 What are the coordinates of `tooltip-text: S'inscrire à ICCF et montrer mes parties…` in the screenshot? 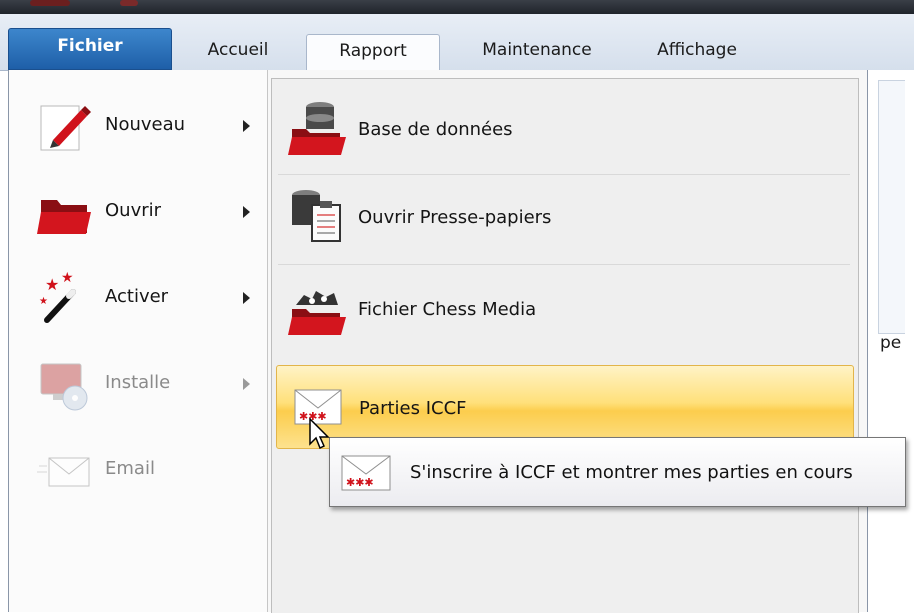 It's located at (631, 472).